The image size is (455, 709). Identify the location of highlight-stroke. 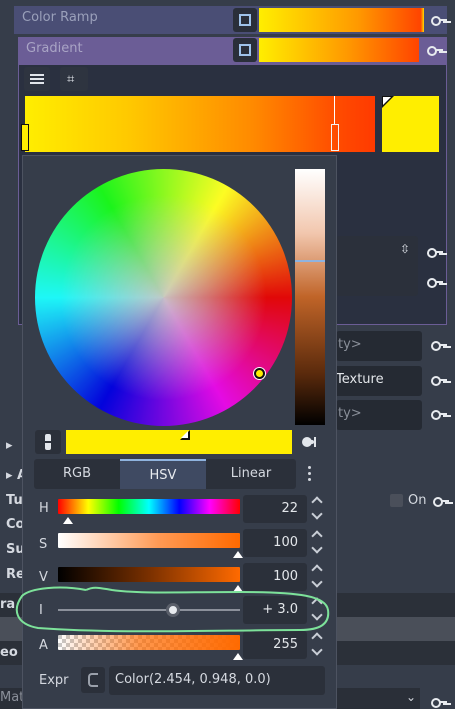
(172, 609).